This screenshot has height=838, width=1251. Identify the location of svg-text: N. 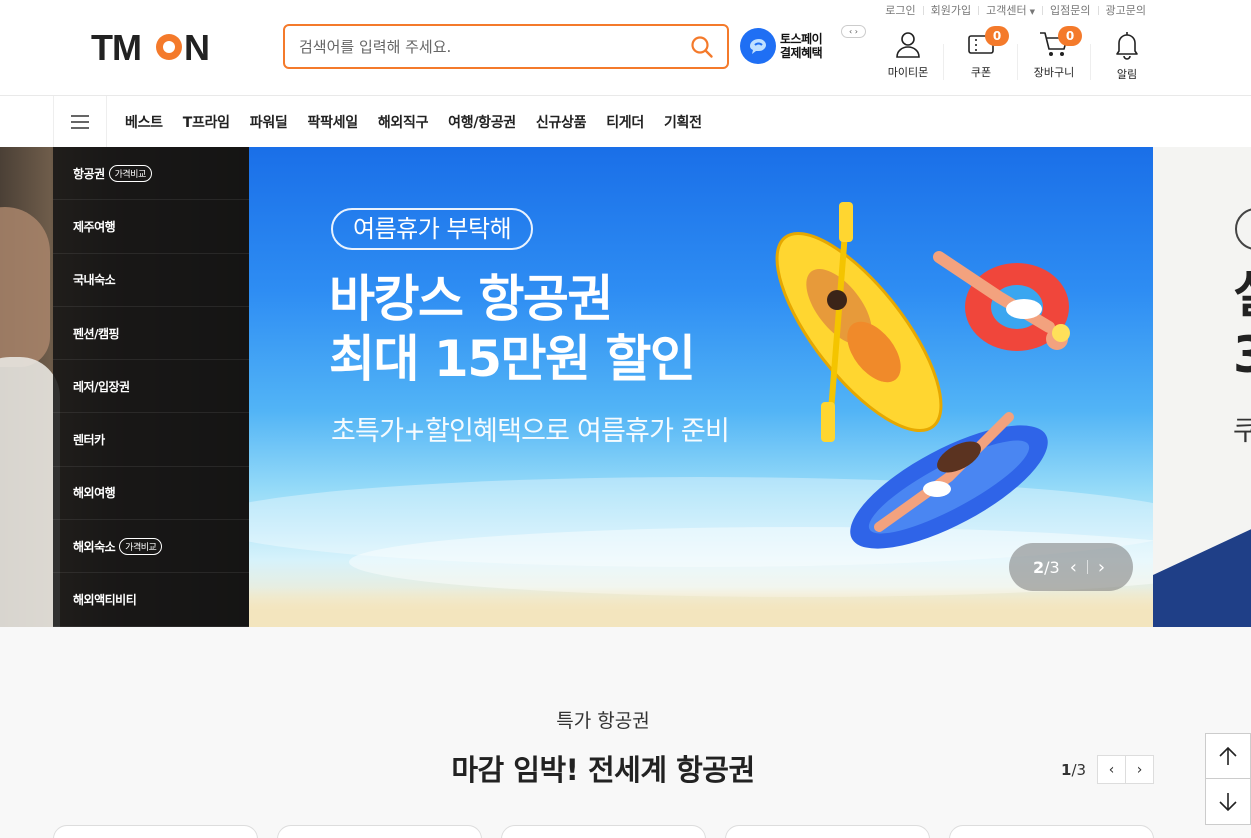
(197, 47).